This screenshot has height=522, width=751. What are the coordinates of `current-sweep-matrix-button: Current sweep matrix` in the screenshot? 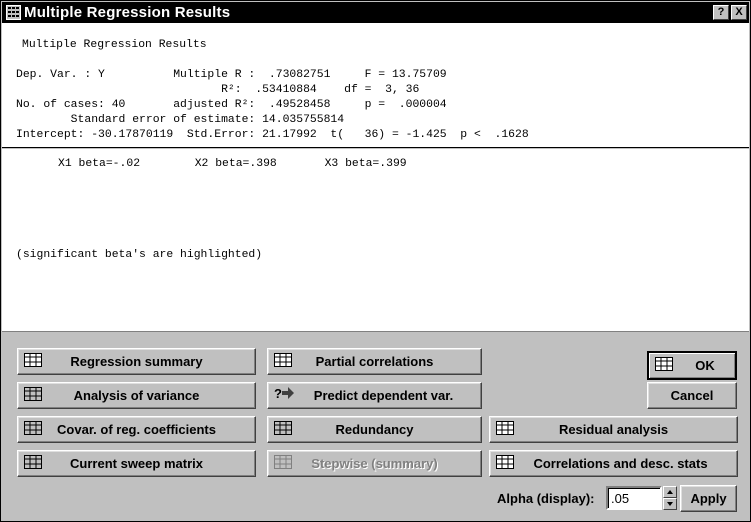 It's located at (136, 463).